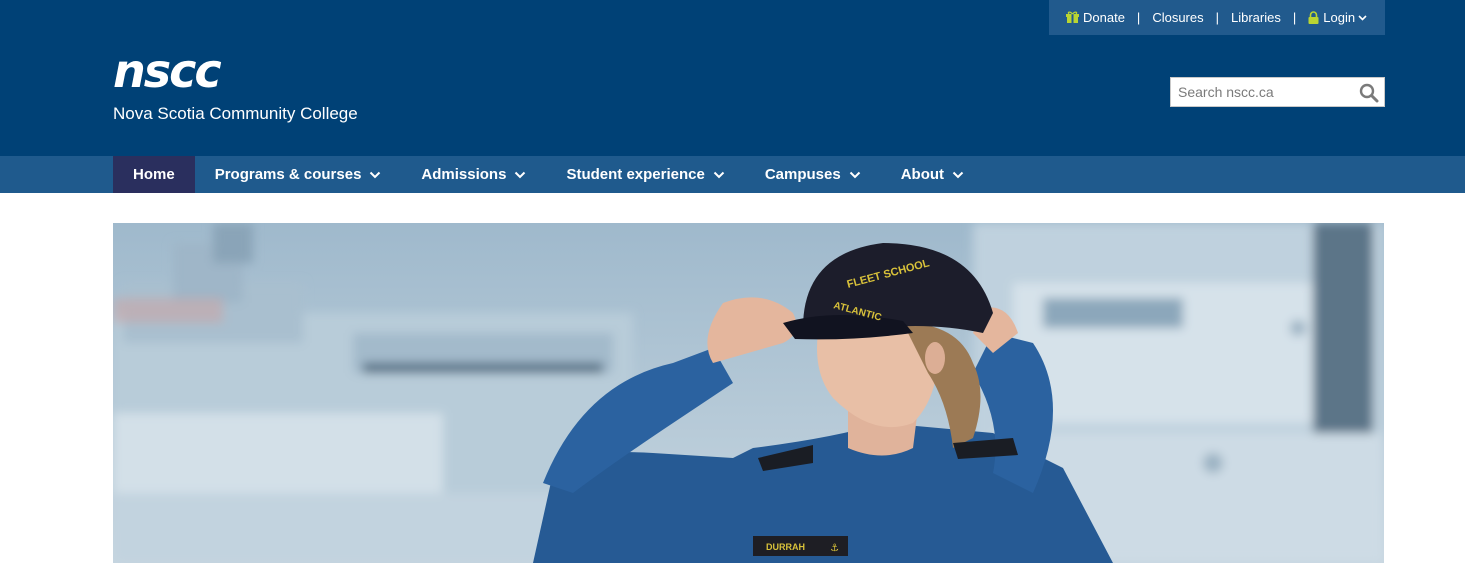  I want to click on nav-item-campuses: Campuses, so click(813, 174).